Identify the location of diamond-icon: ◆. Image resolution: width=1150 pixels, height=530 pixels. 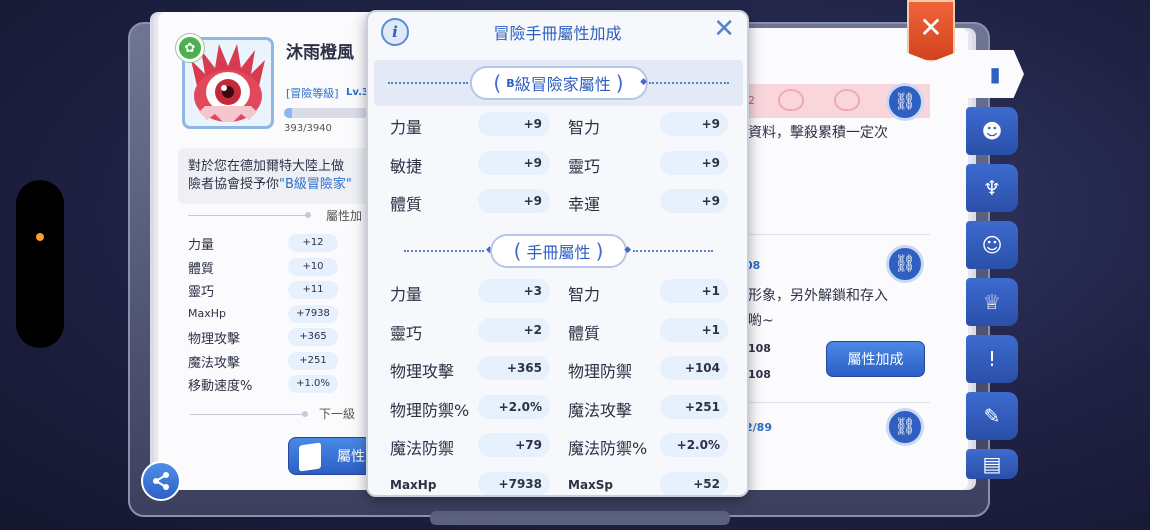
(627, 250).